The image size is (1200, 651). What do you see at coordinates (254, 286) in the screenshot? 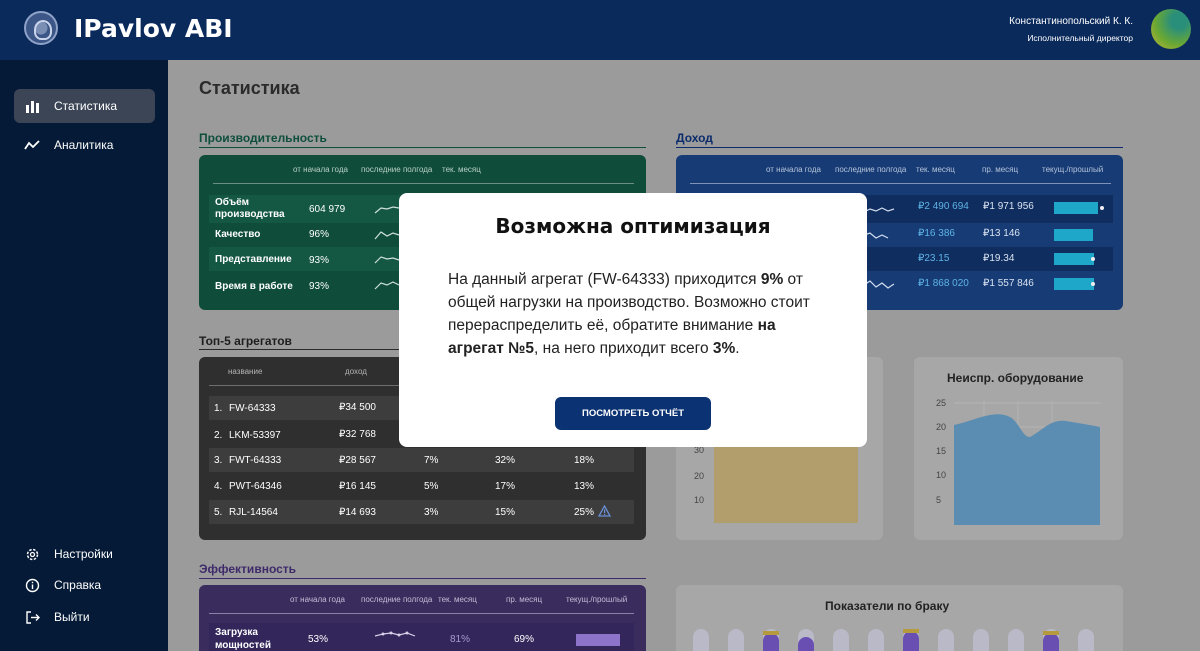
I see `row-label: Время в работе` at bounding box center [254, 286].